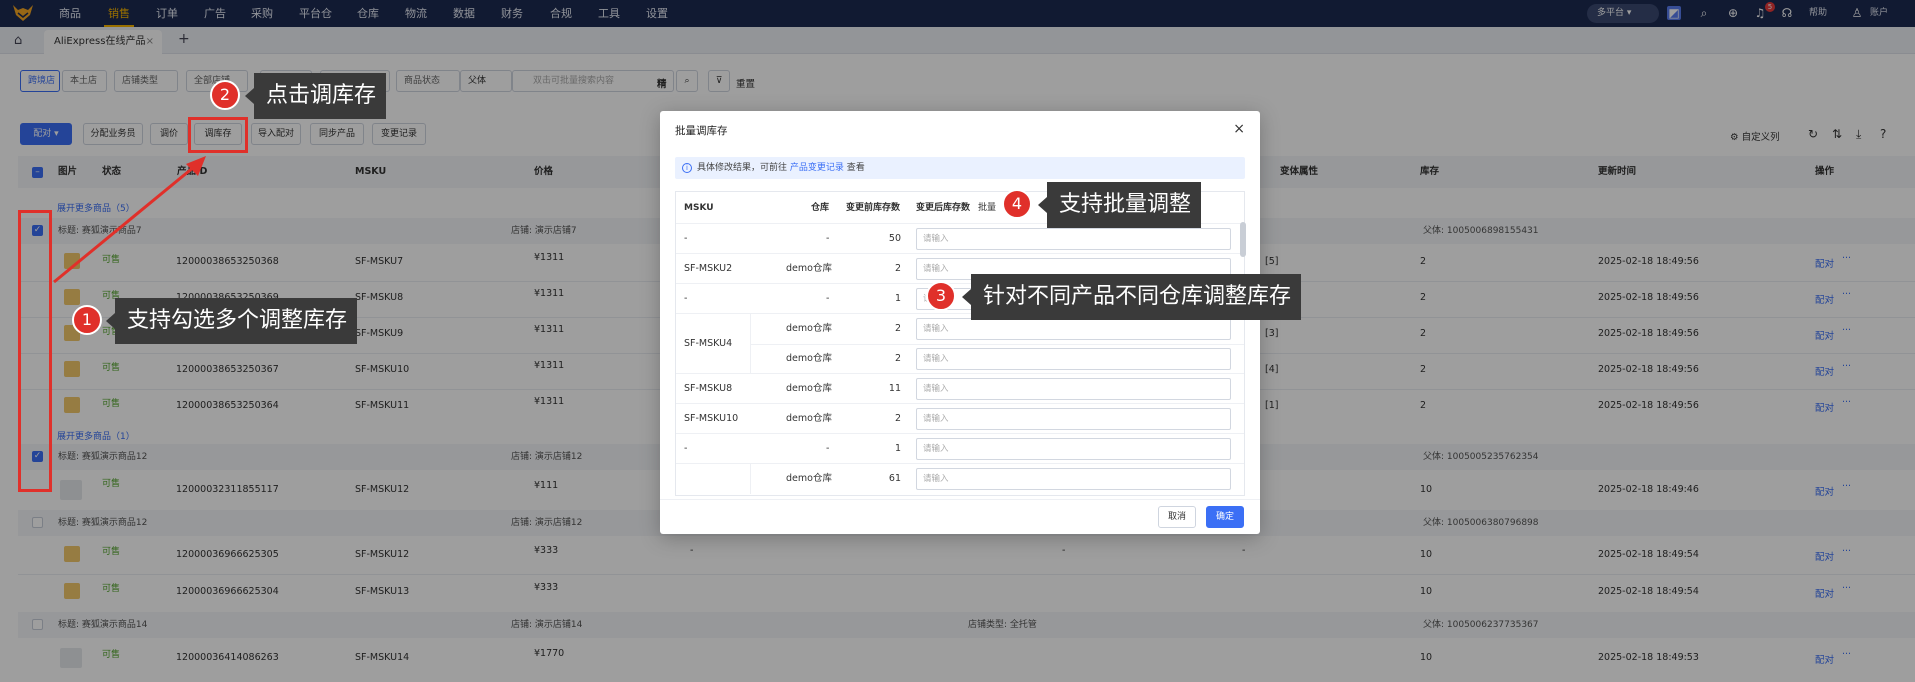  I want to click on info-suffix: 查看, so click(855, 168).